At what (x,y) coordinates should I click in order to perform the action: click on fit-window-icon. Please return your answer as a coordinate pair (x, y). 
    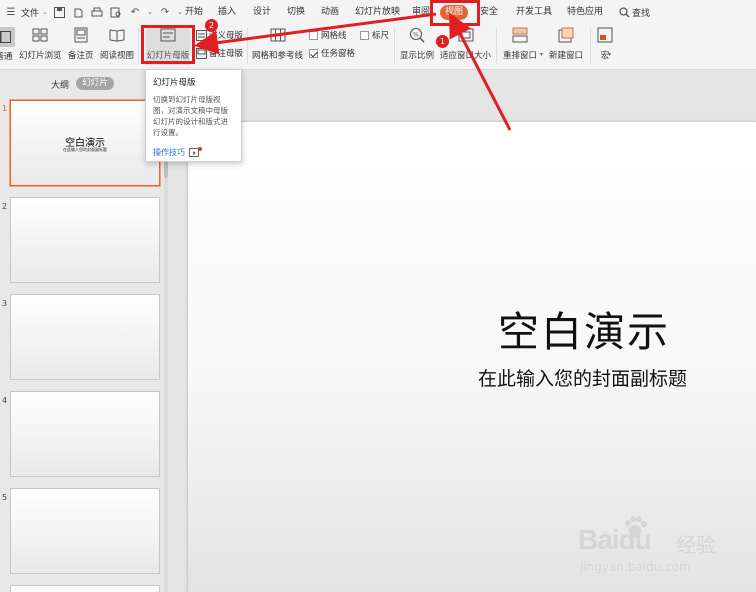
    Looking at the image, I should click on (466, 35).